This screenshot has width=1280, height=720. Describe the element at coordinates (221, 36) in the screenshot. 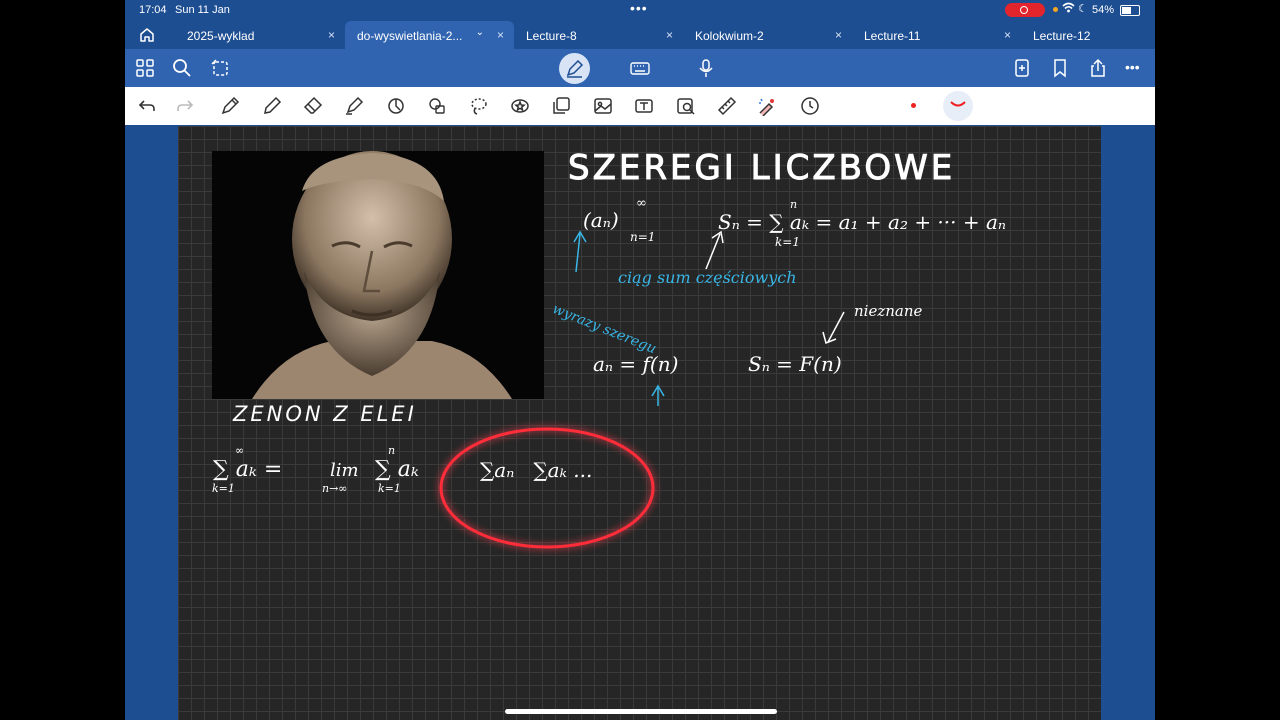

I see `tab-label: 2025-wyklad` at that location.